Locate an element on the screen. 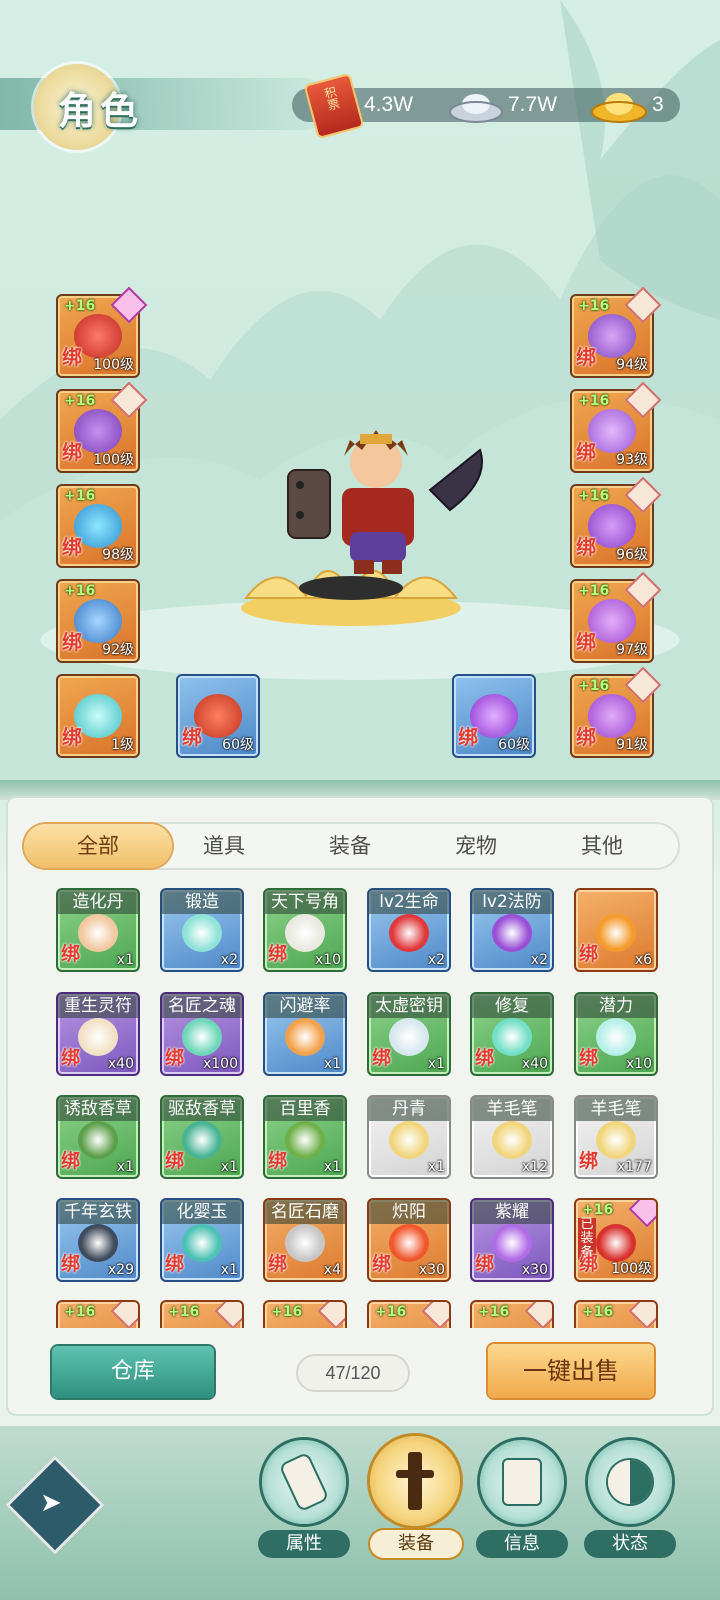  nav-equipment-label: 装备 is located at coordinates (416, 1544).